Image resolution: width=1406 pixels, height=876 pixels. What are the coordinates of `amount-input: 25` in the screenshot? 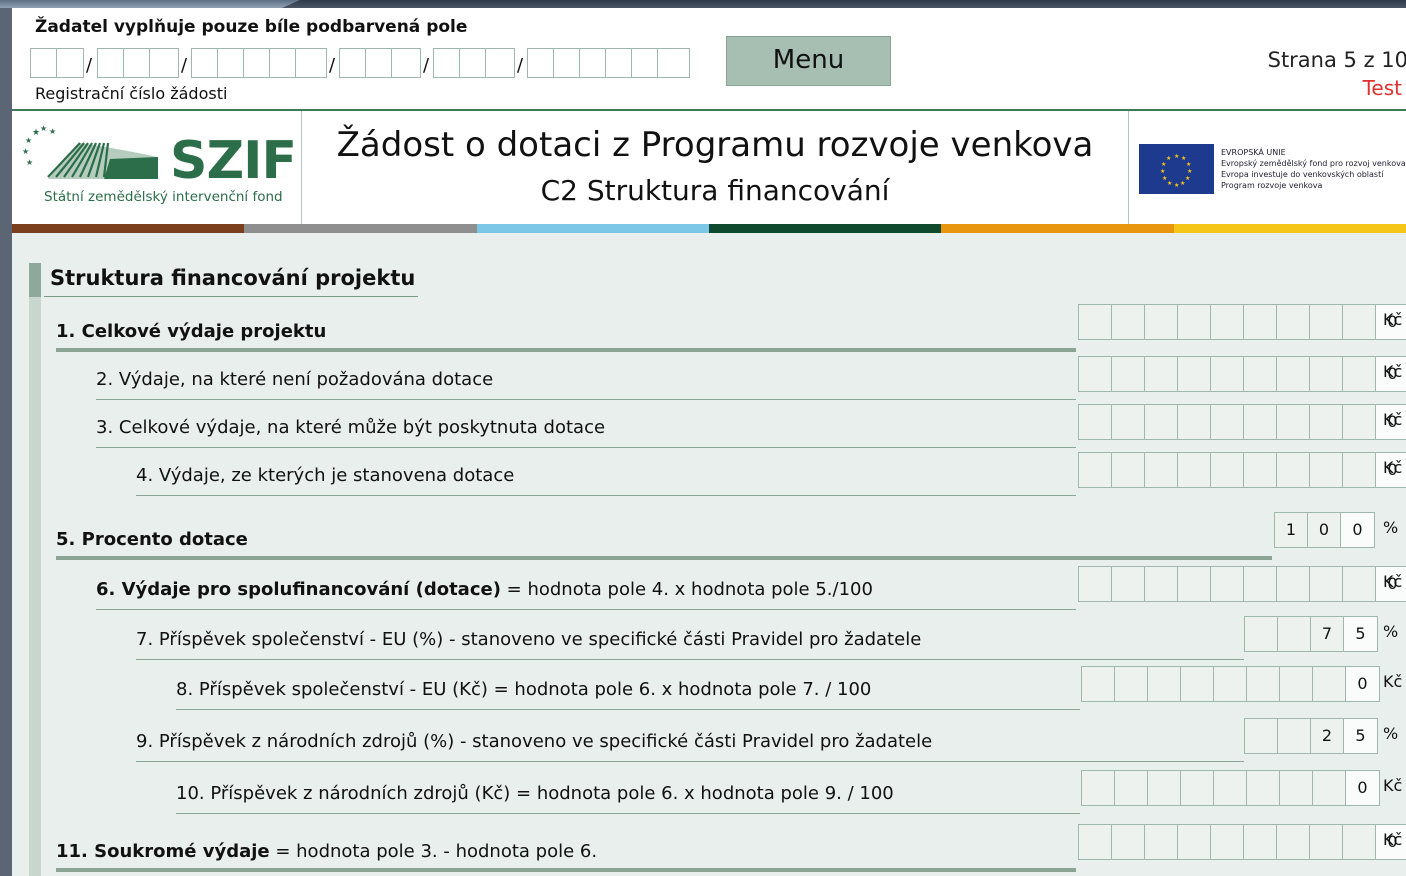 It's located at (1311, 736).